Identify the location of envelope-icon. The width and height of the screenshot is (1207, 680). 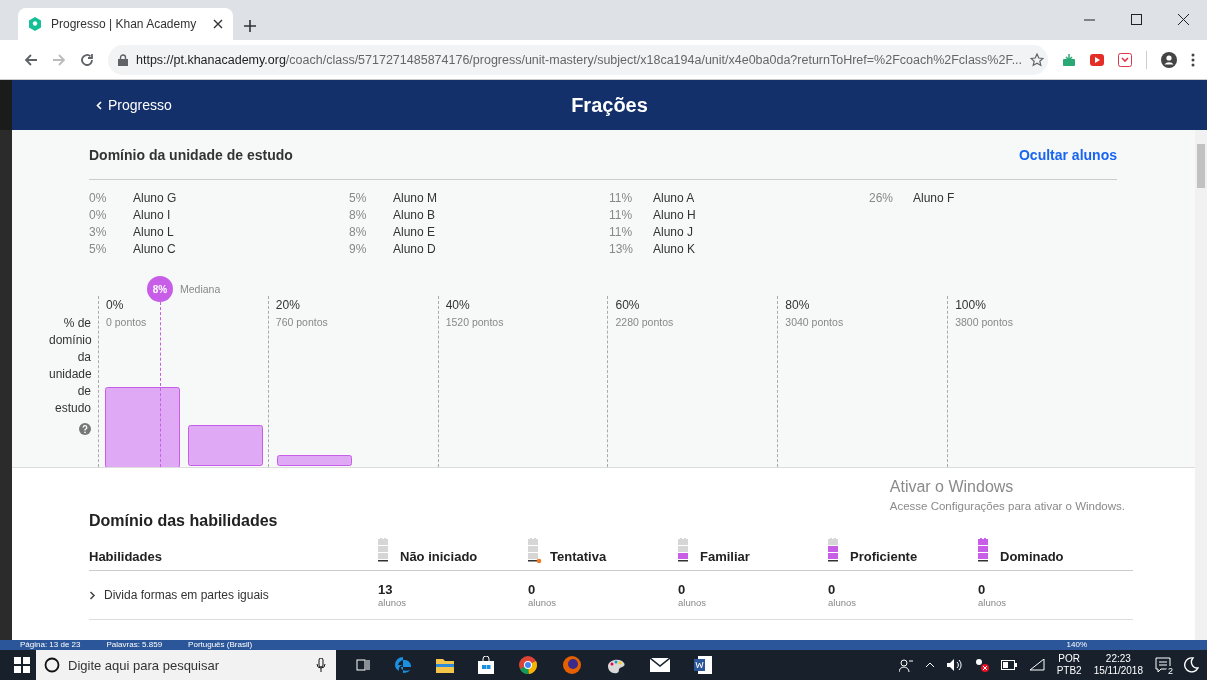
(660, 665).